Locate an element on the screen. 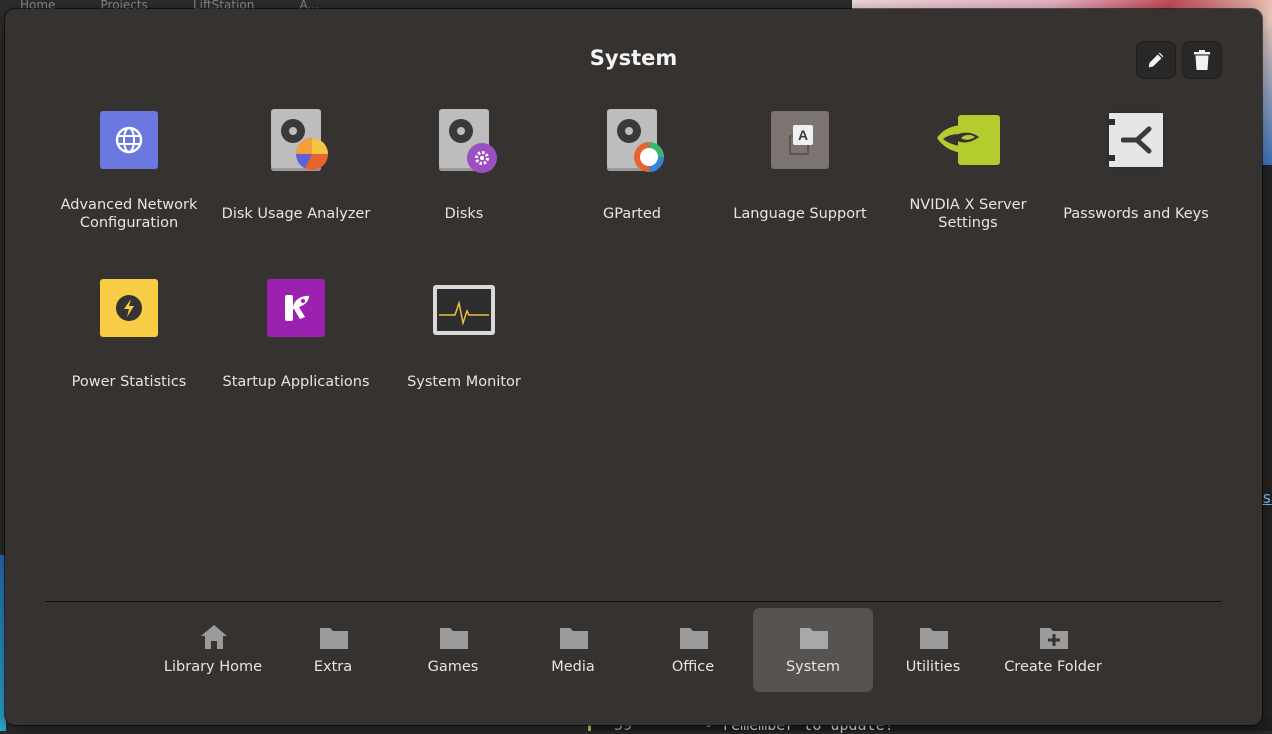  app-advanced-network-configuration: Advanced Network Configuration is located at coordinates (129, 185).